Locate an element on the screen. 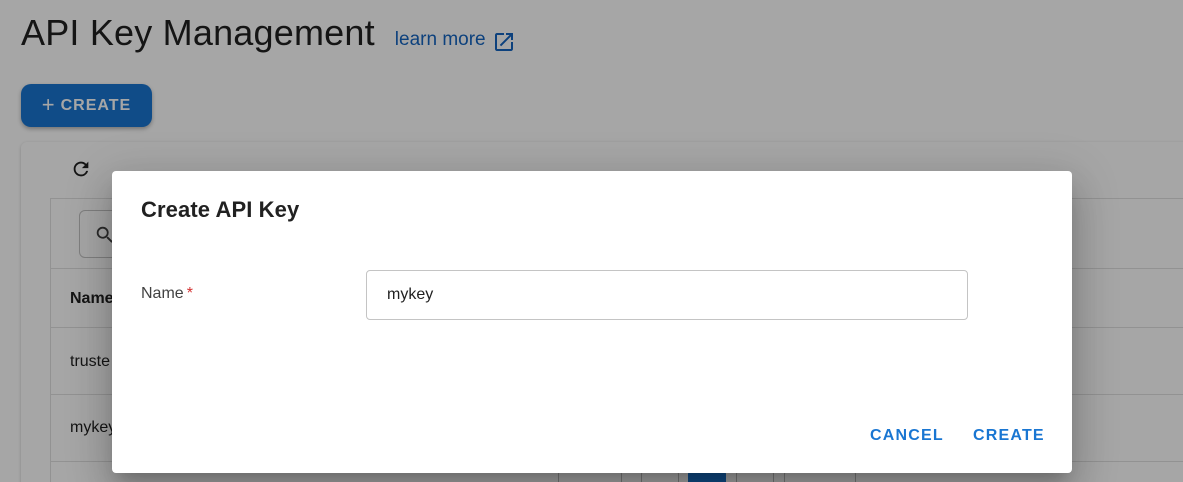 This screenshot has height=482, width=1183. name-label-text: Name is located at coordinates (162, 293).